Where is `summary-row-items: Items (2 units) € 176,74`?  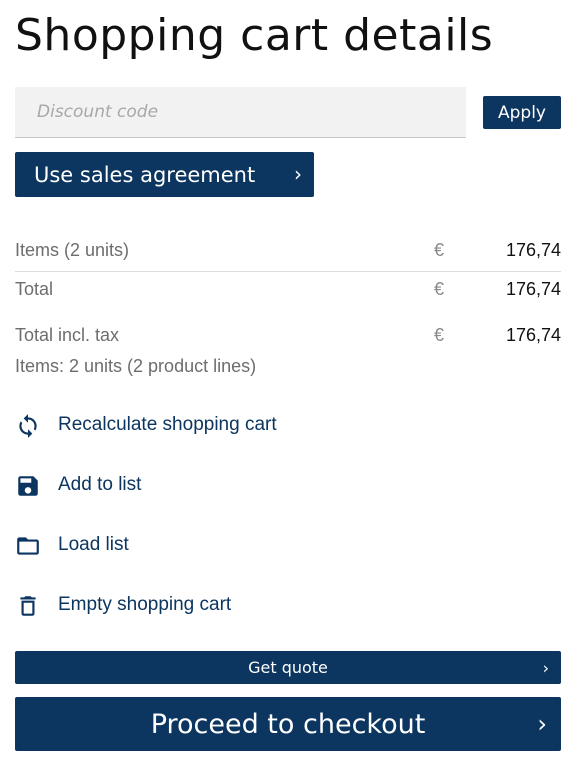
summary-row-items: Items (2 units) € 176,74 is located at coordinates (288, 253).